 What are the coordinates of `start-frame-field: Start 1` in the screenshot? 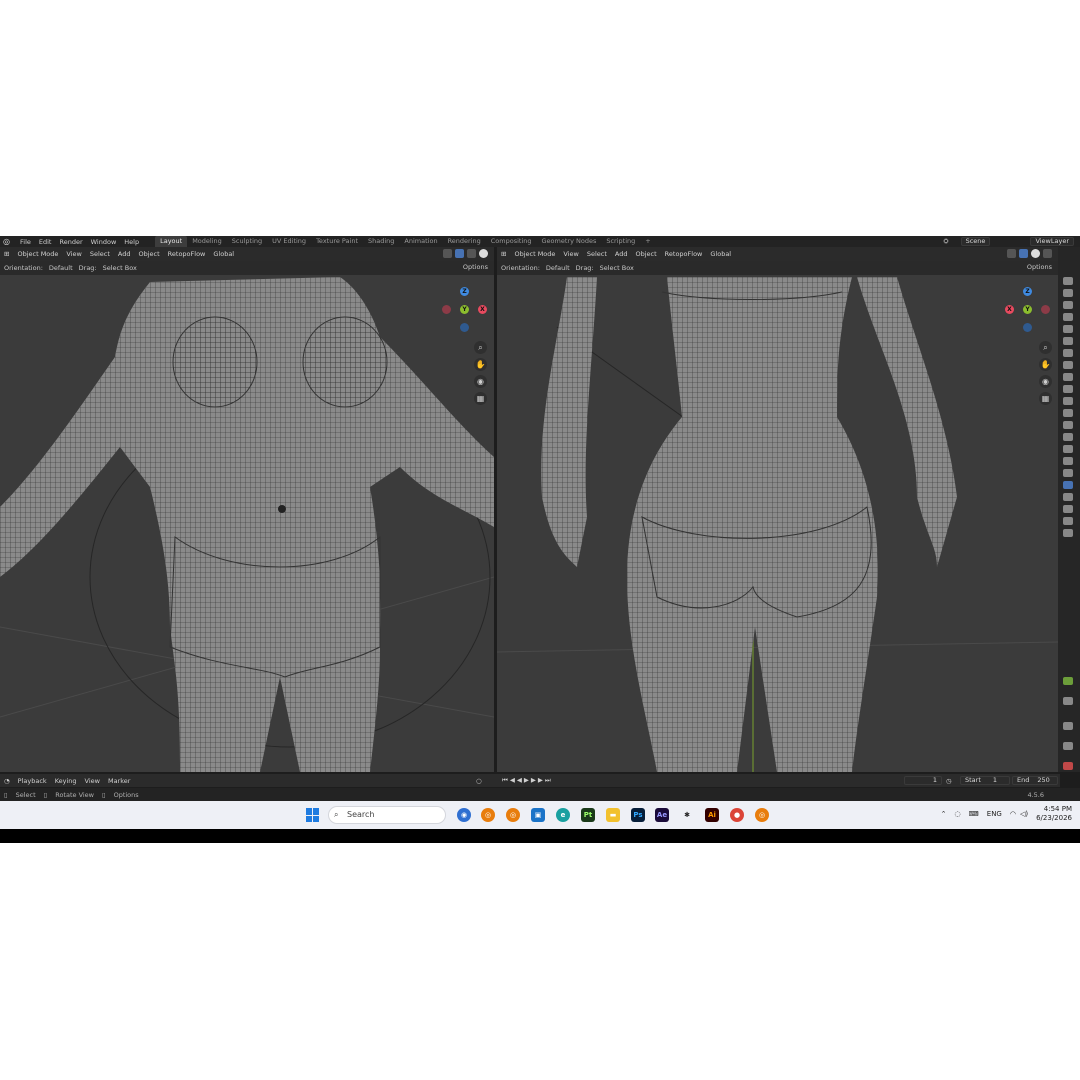 It's located at (985, 780).